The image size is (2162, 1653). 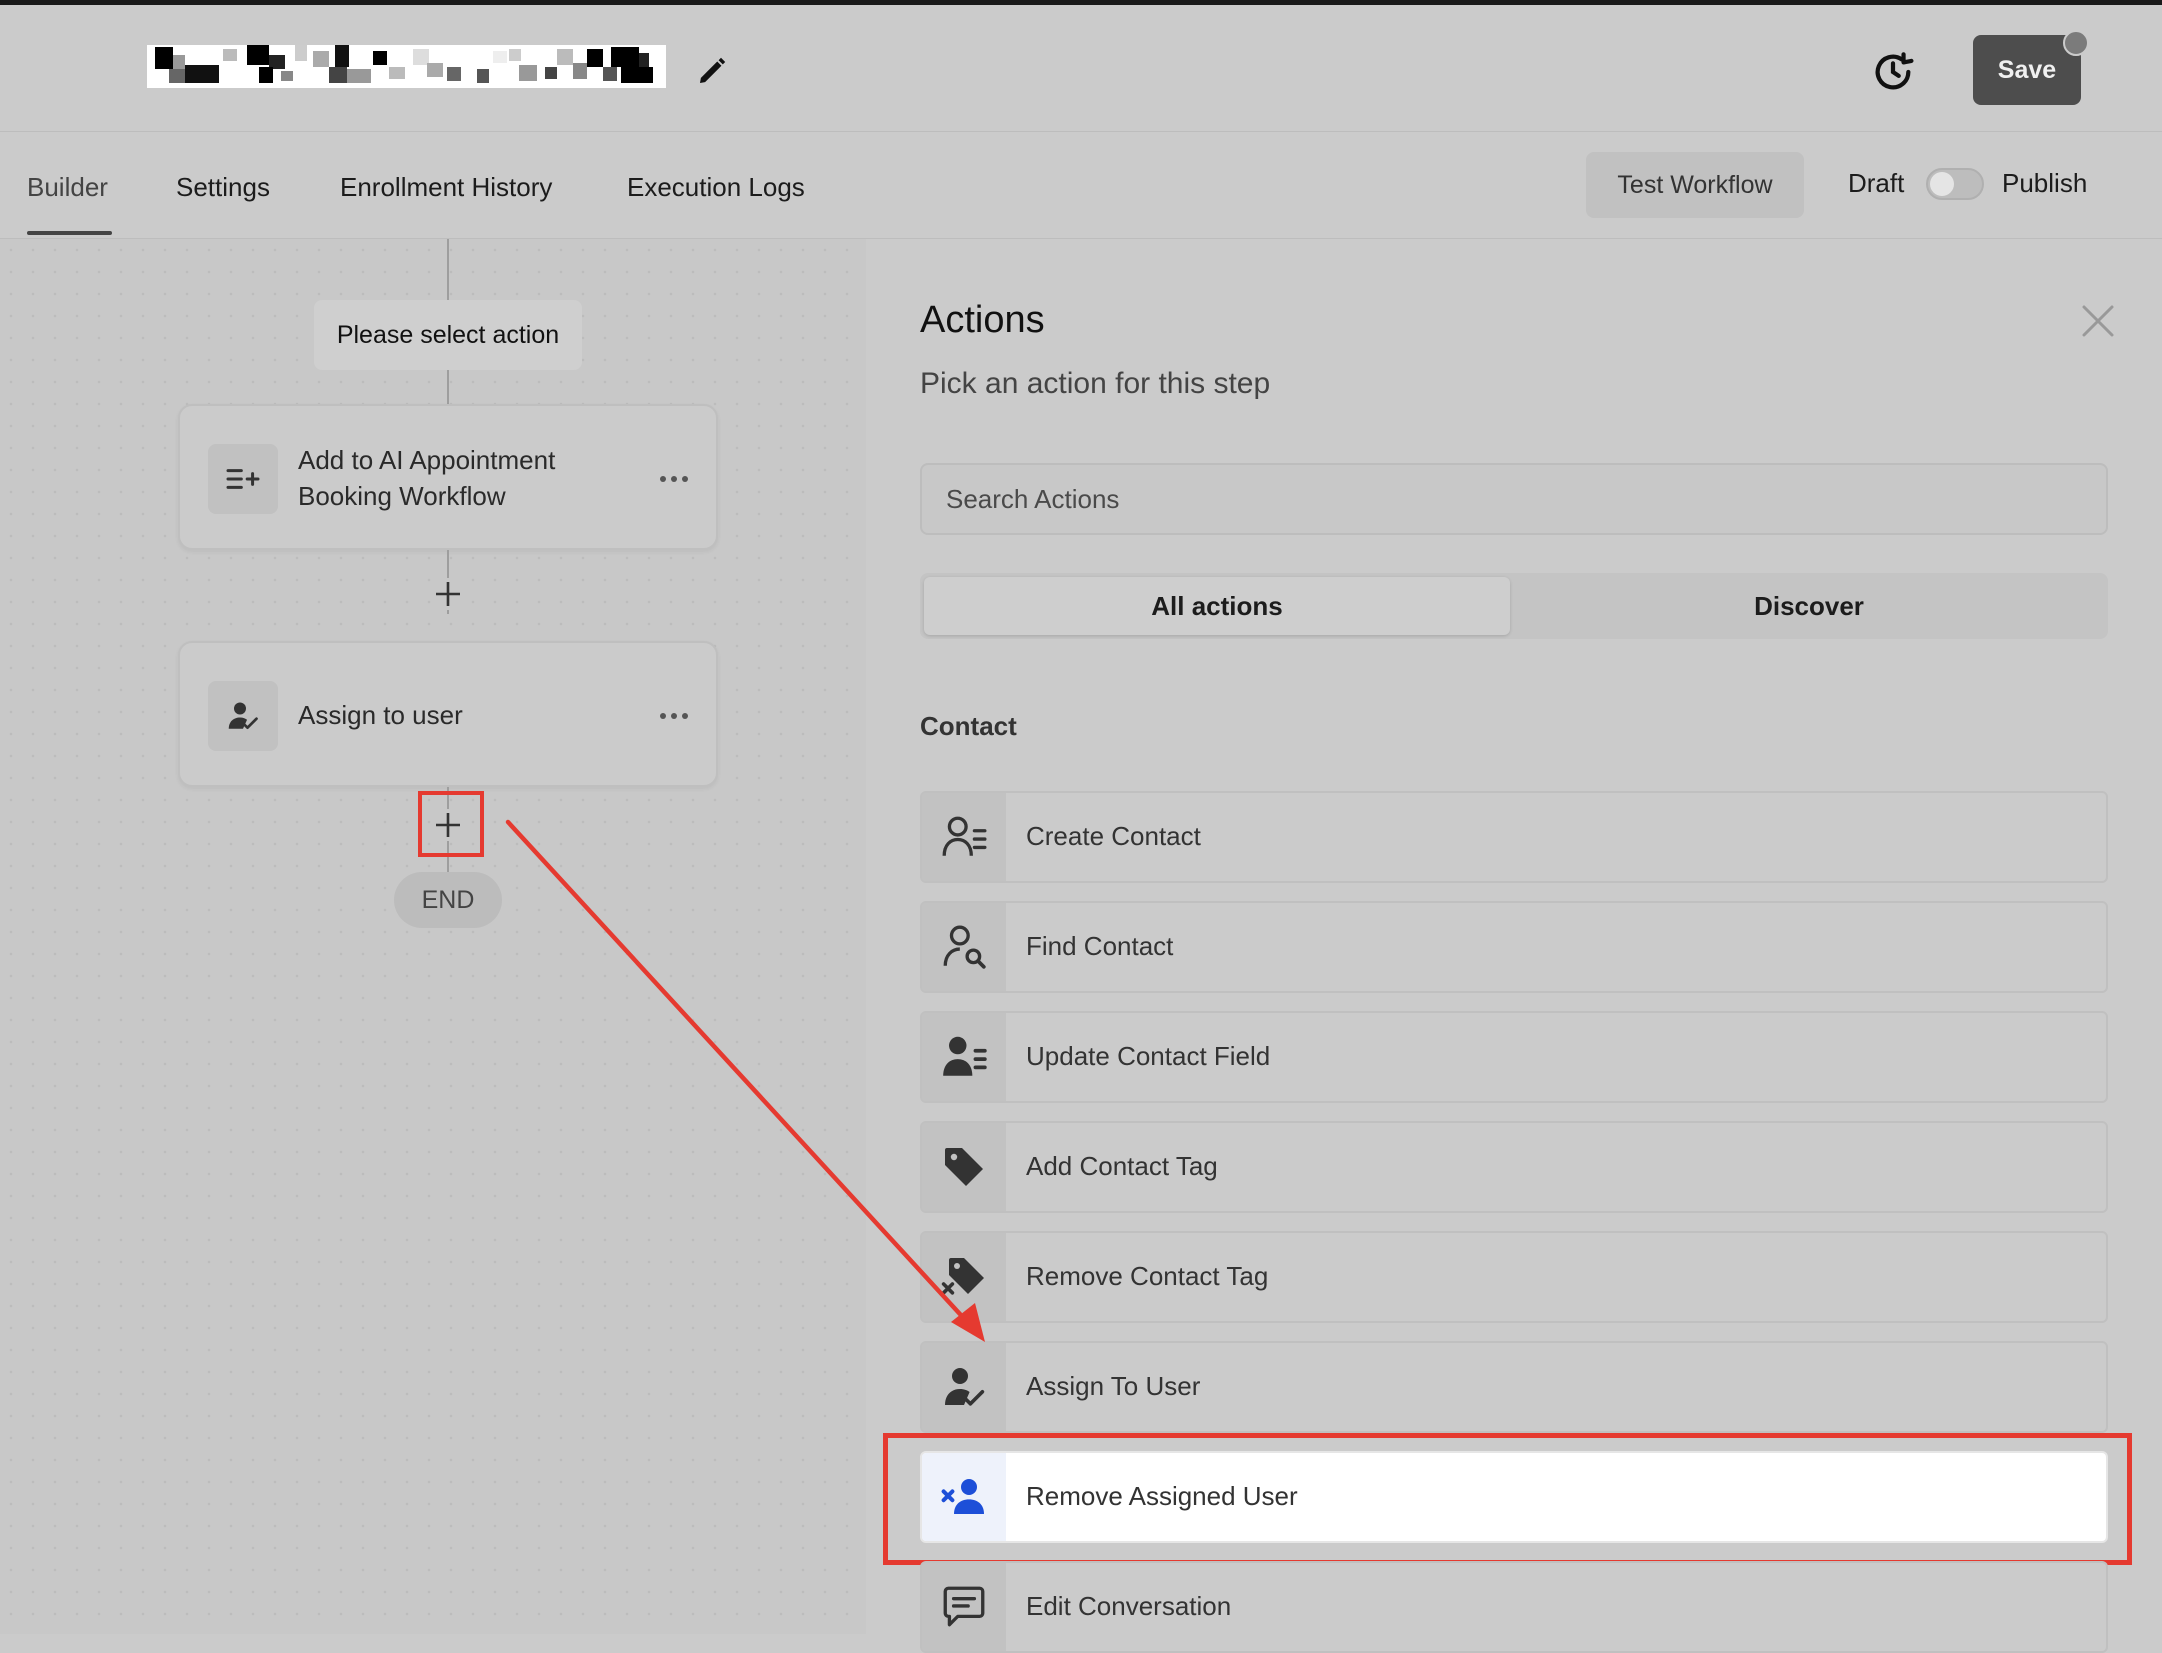 I want to click on action-label: Create Contact, so click(x=1113, y=836).